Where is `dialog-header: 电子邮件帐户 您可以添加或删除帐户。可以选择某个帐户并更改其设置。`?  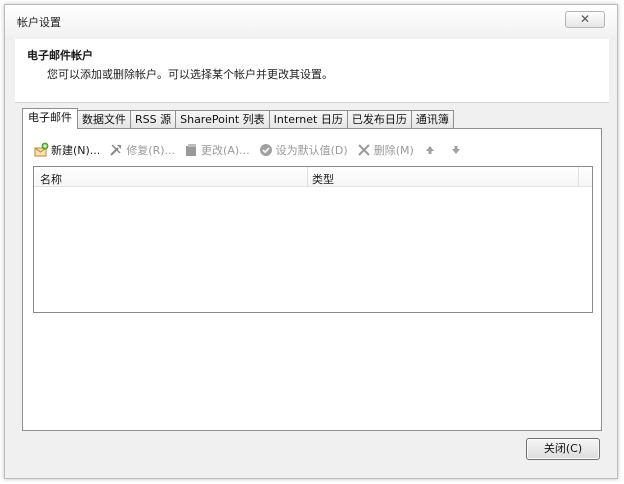
dialog-header: 电子邮件帐户 您可以添加或删除帐户。可以选择某个帐户并更改其设置。 is located at coordinates (312, 71).